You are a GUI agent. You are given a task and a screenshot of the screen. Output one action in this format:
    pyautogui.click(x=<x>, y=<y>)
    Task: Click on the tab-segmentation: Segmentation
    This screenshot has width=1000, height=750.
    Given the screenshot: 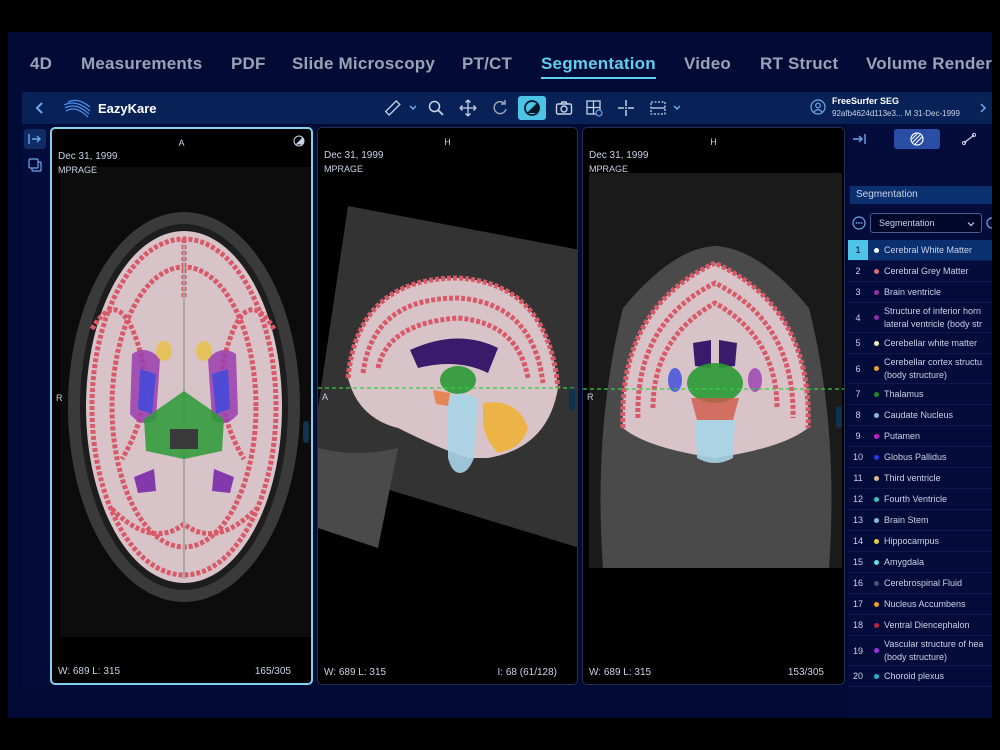 What is the action you would take?
    pyautogui.click(x=598, y=66)
    